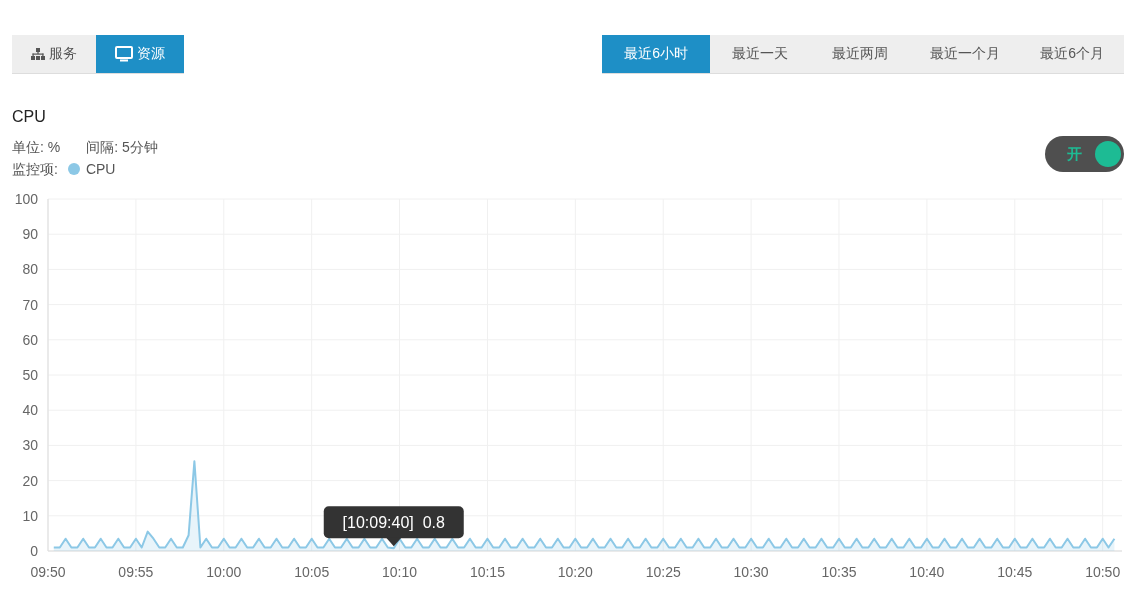 The width and height of the screenshot is (1148, 598). What do you see at coordinates (48, 572) in the screenshot?
I see `x-axis-label: 09:50` at bounding box center [48, 572].